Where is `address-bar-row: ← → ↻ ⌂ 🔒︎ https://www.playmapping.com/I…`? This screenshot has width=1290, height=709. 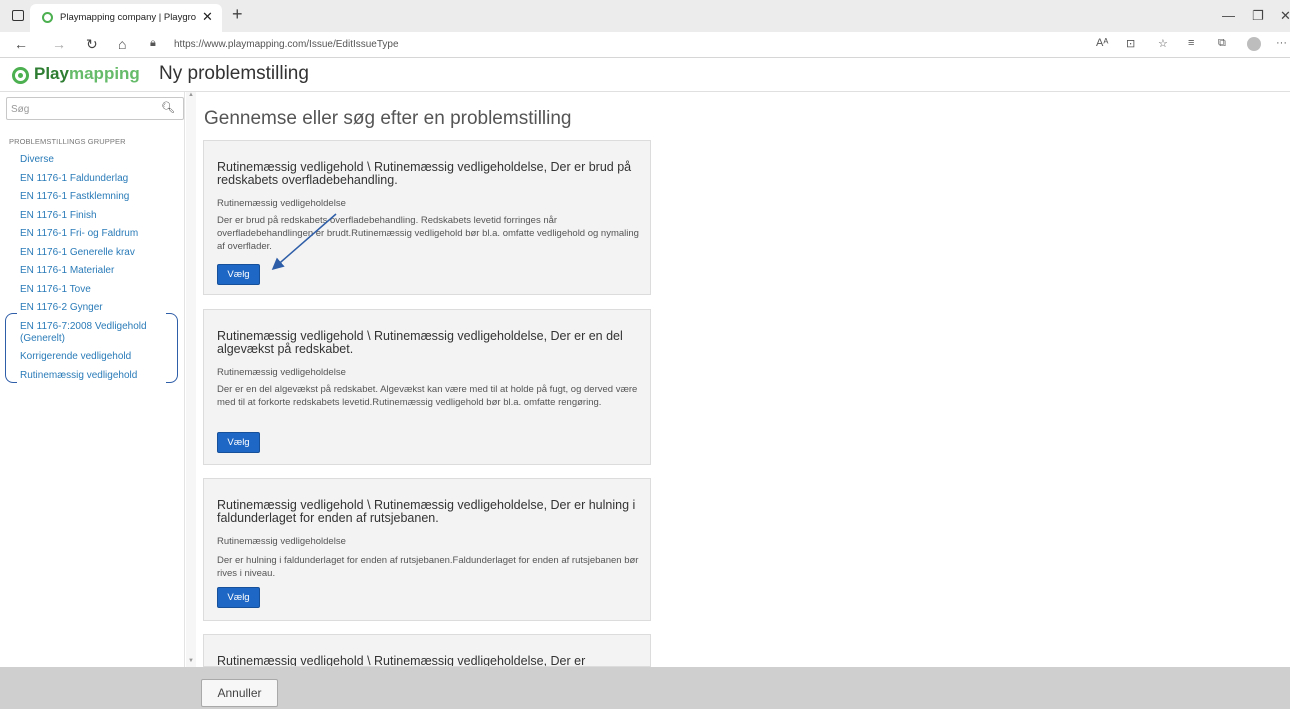
address-bar-row: ← → ↻ ⌂ 🔒︎ https://www.playmapping.com/I… is located at coordinates (645, 45).